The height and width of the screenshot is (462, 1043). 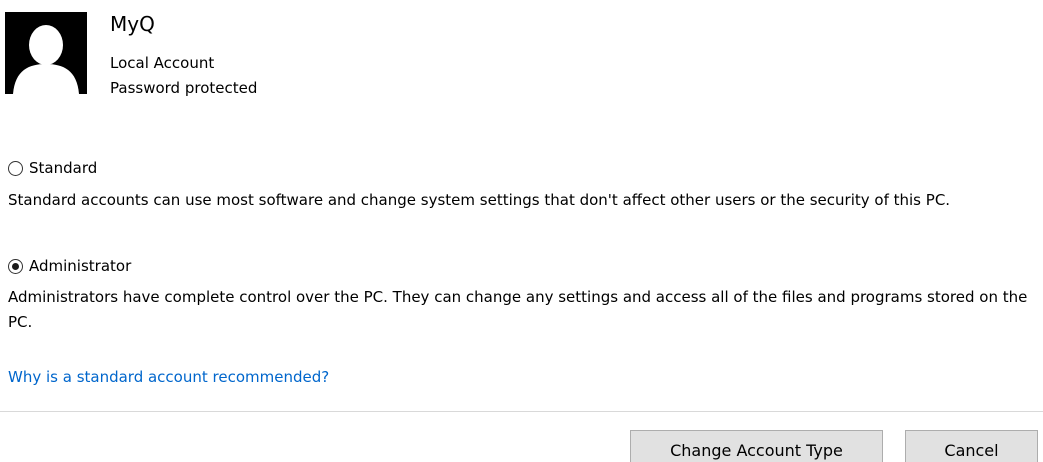 What do you see at coordinates (132, 24) in the screenshot?
I see `account-name: MyQ` at bounding box center [132, 24].